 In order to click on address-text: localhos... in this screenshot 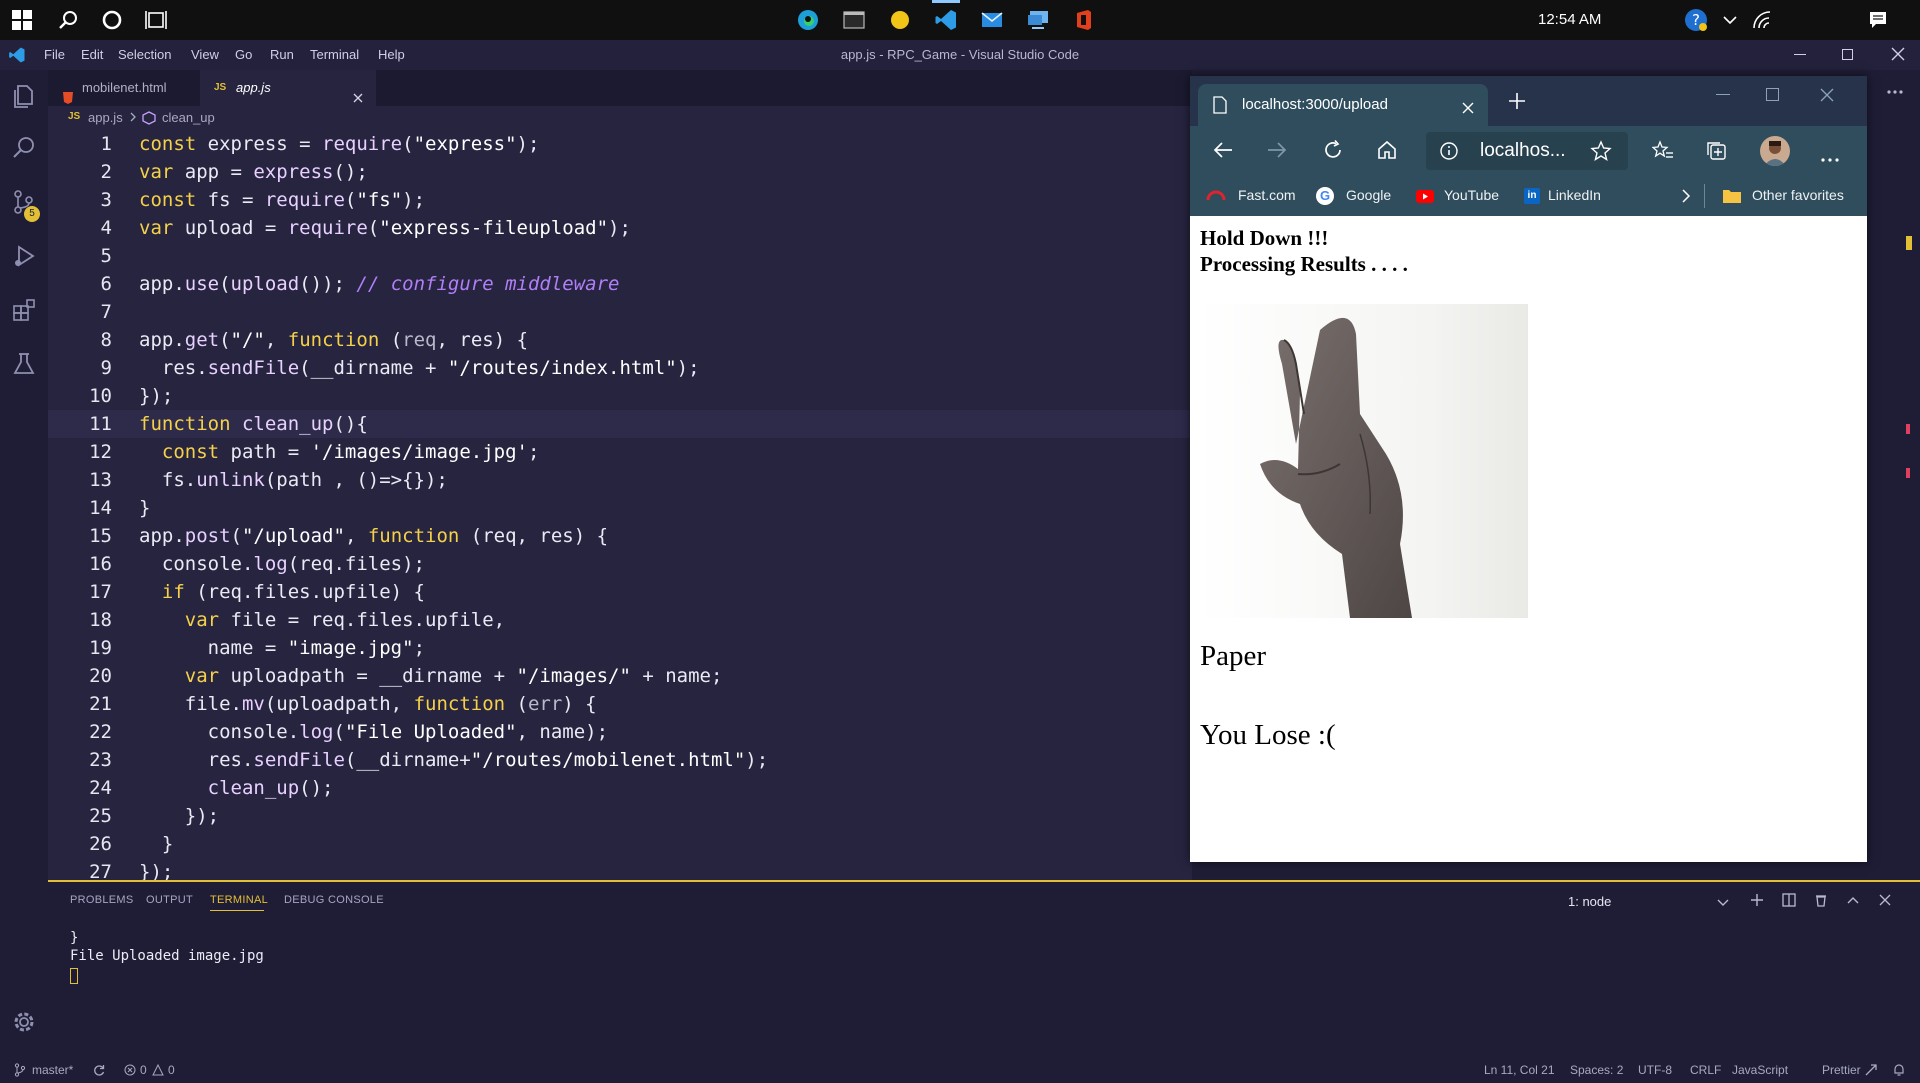, I will do `click(1523, 151)`.